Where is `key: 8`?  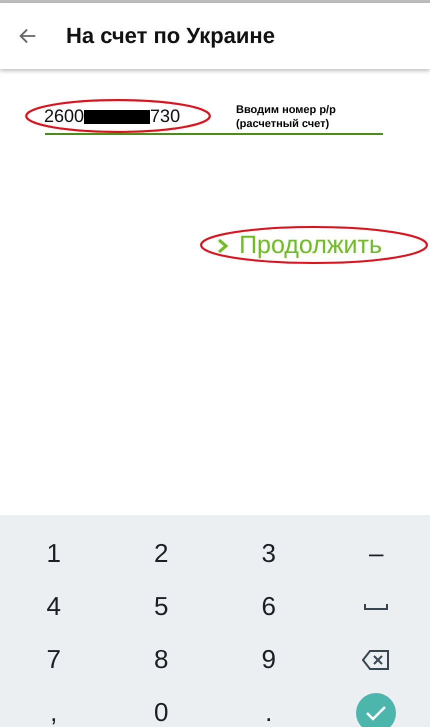 key: 8 is located at coordinates (161, 659).